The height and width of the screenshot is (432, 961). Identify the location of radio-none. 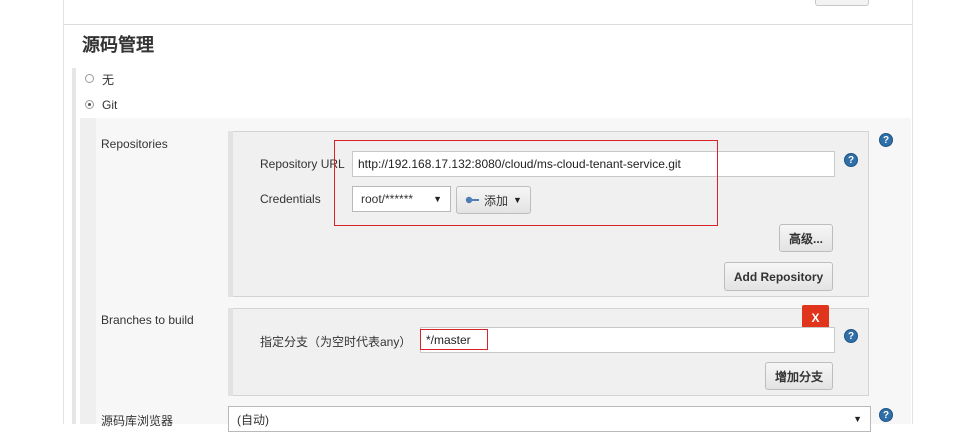
(89, 78).